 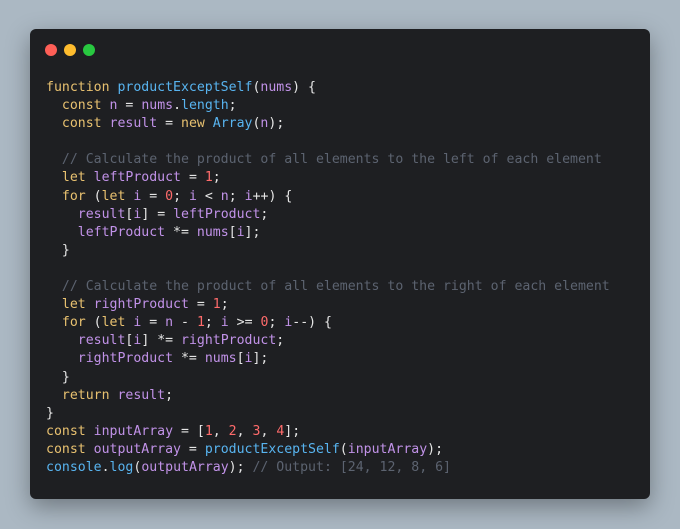 I want to click on code-line: let rightProduct = 1;, so click(x=328, y=305).